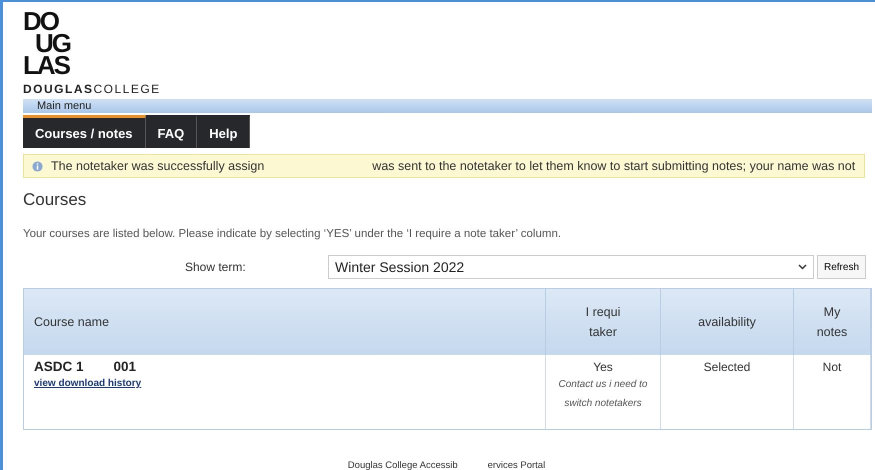 The image size is (875, 470). I want to click on term-label: Show term:, so click(215, 267).